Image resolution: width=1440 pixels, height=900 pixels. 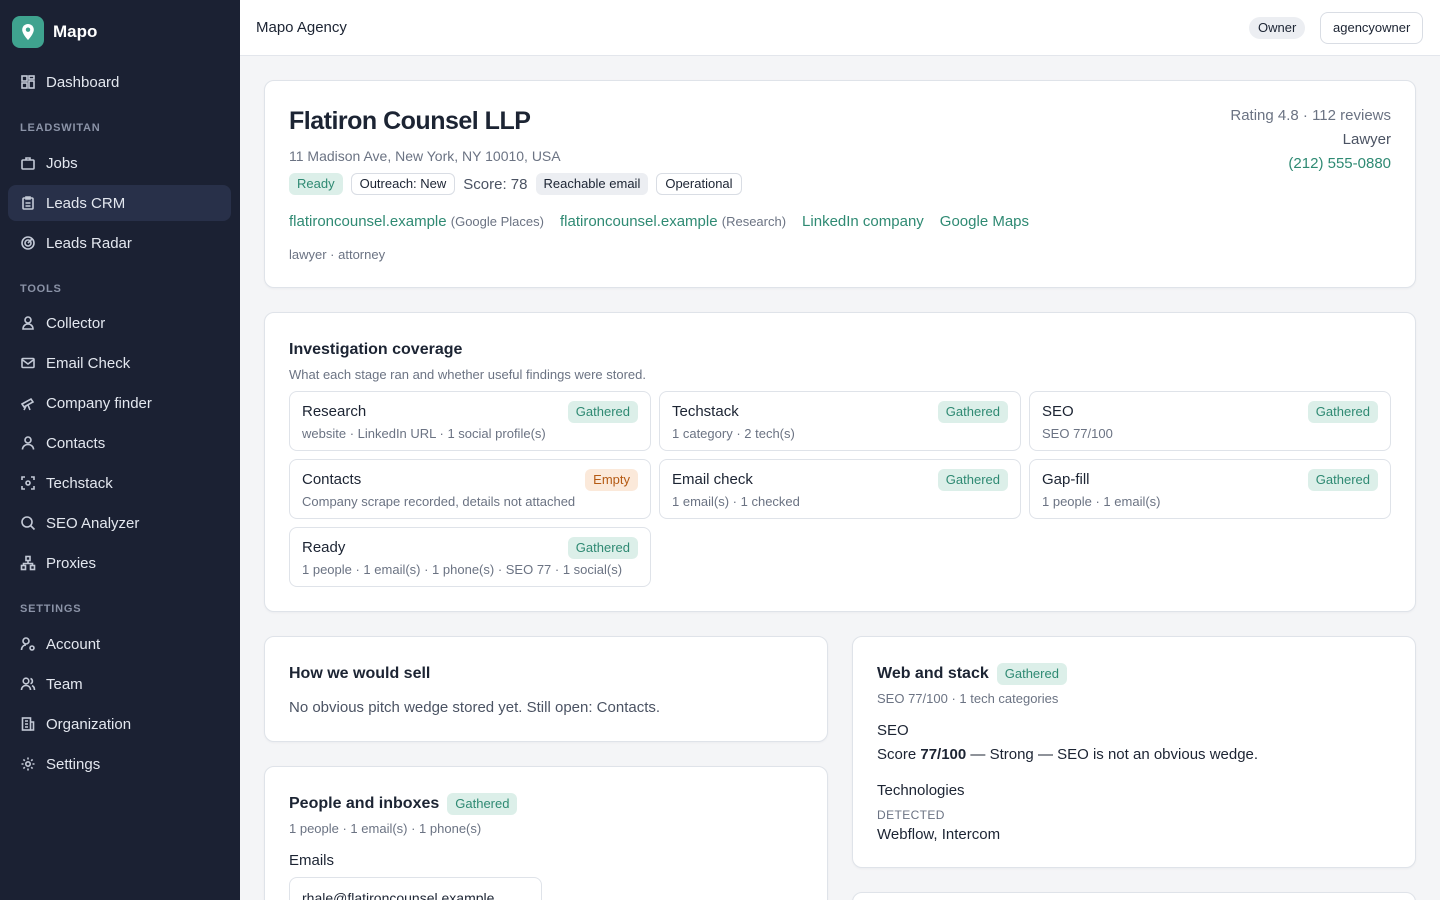 What do you see at coordinates (88, 363) in the screenshot?
I see `sidebar-item-label: Email Check` at bounding box center [88, 363].